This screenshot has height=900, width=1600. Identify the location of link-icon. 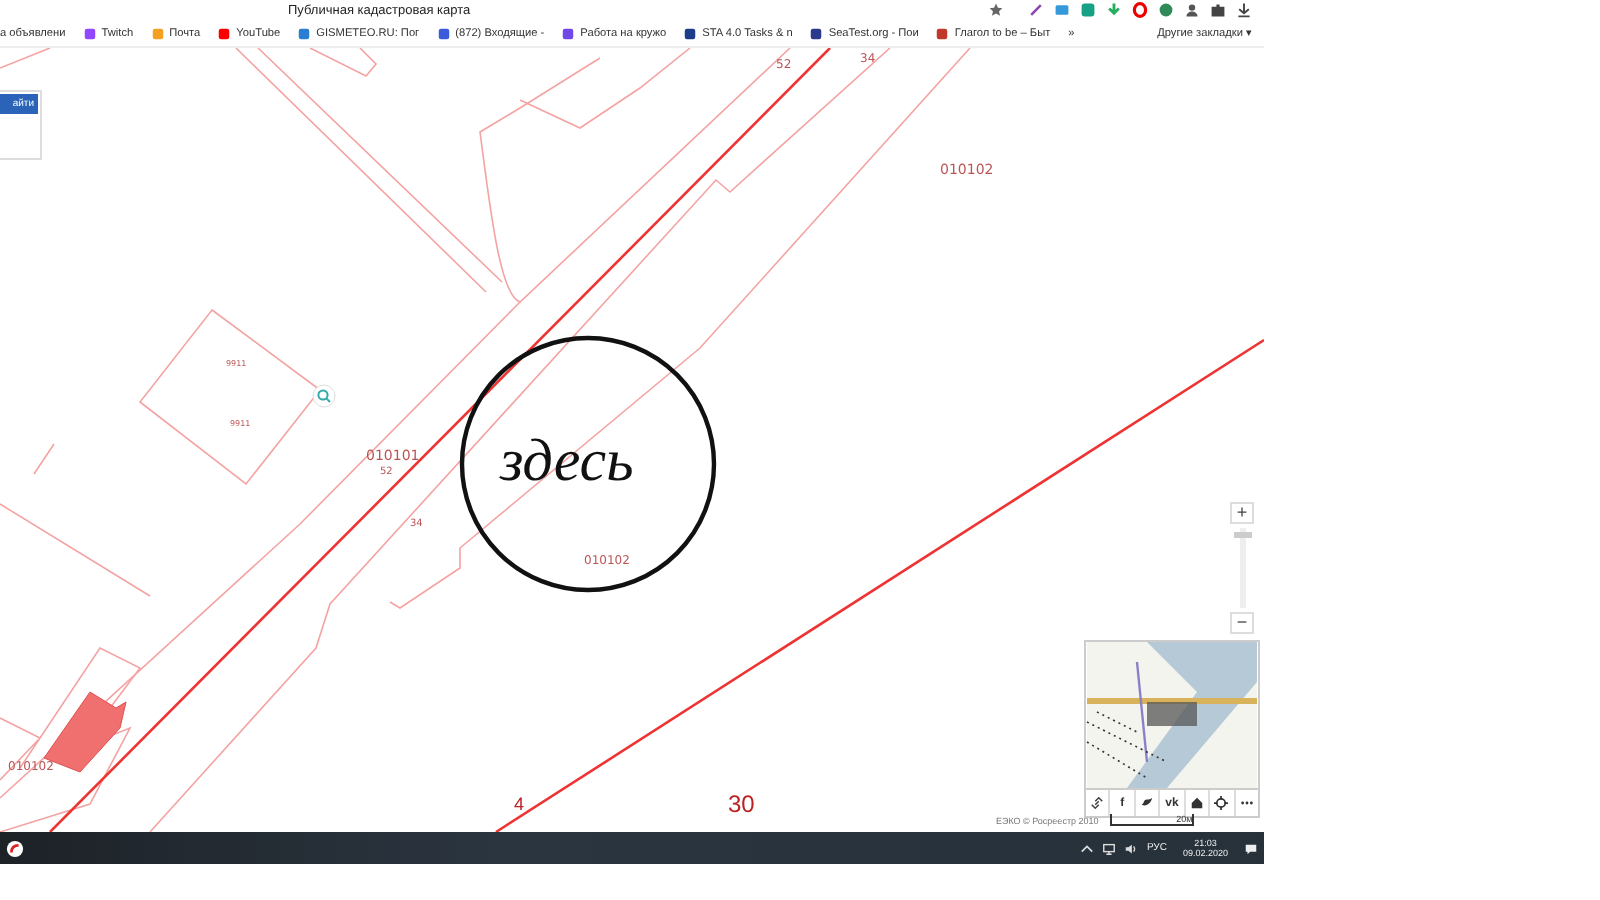
(1097, 803).